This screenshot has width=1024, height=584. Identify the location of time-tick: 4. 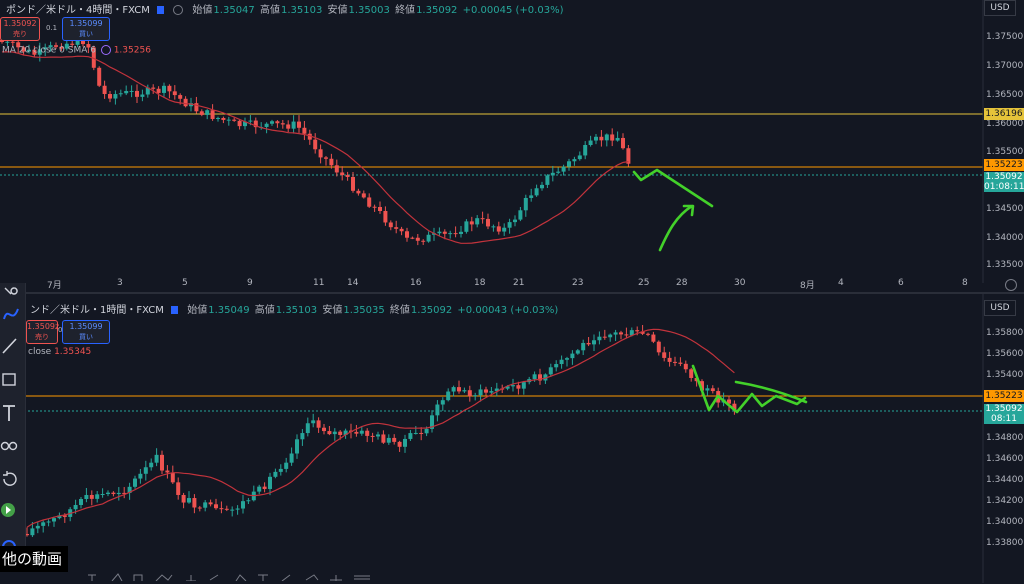
(841, 283).